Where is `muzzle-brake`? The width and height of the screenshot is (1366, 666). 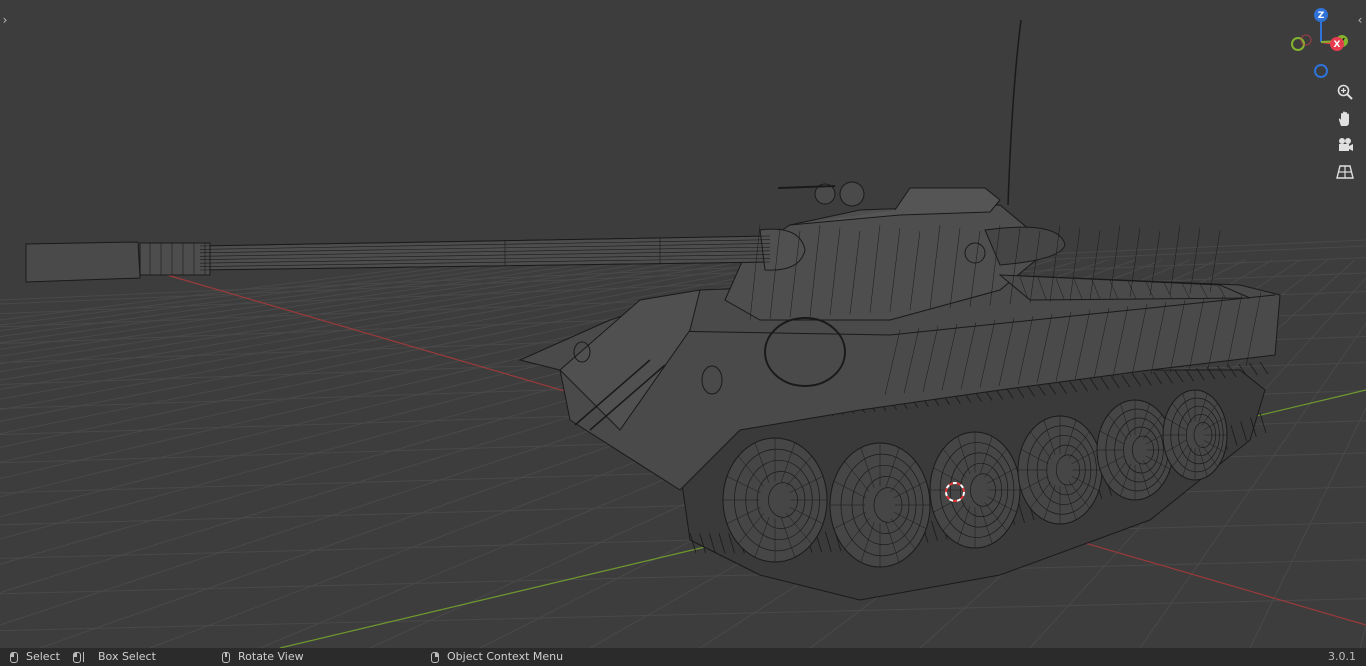 muzzle-brake is located at coordinates (83, 262).